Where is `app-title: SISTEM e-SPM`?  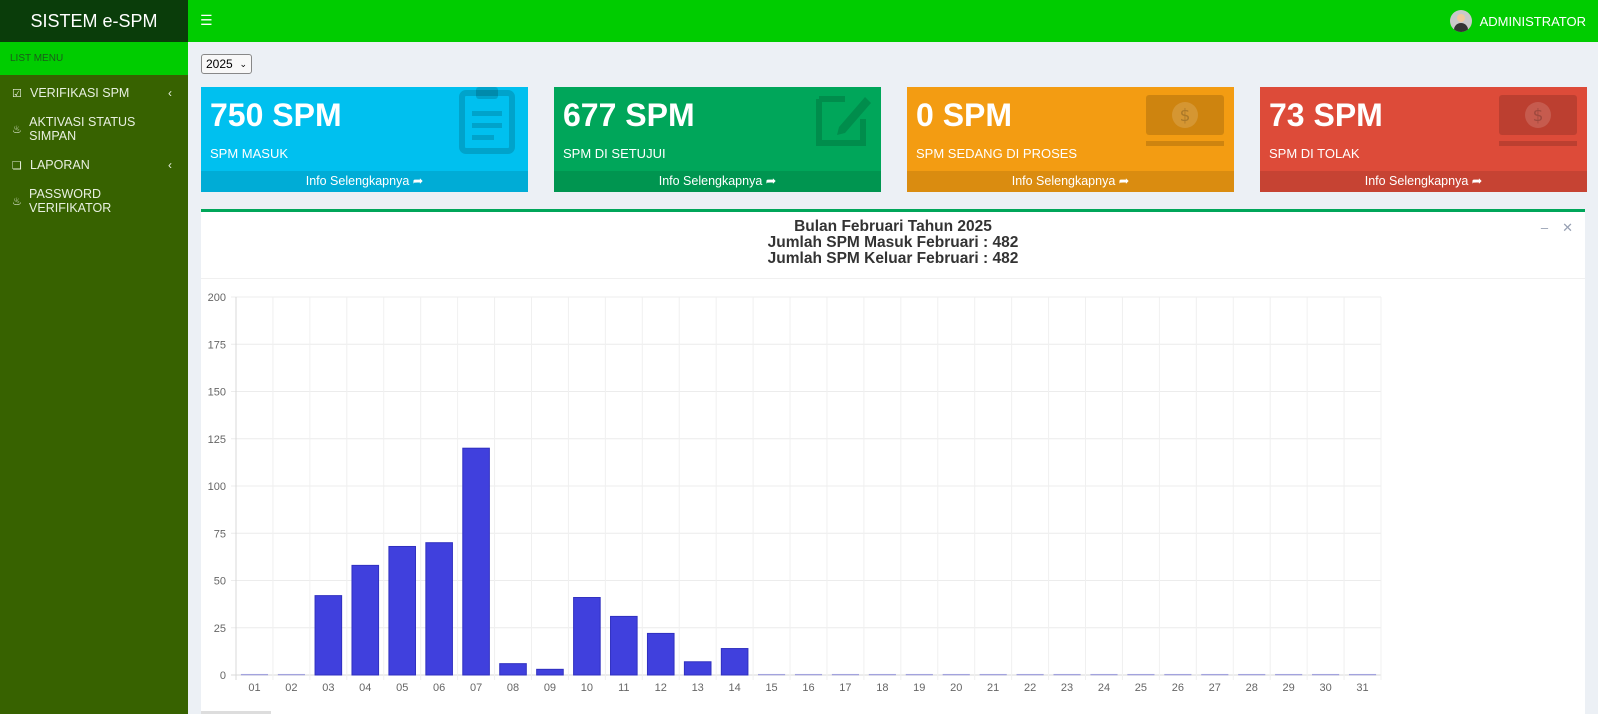 app-title: SISTEM e-SPM is located at coordinates (94, 20).